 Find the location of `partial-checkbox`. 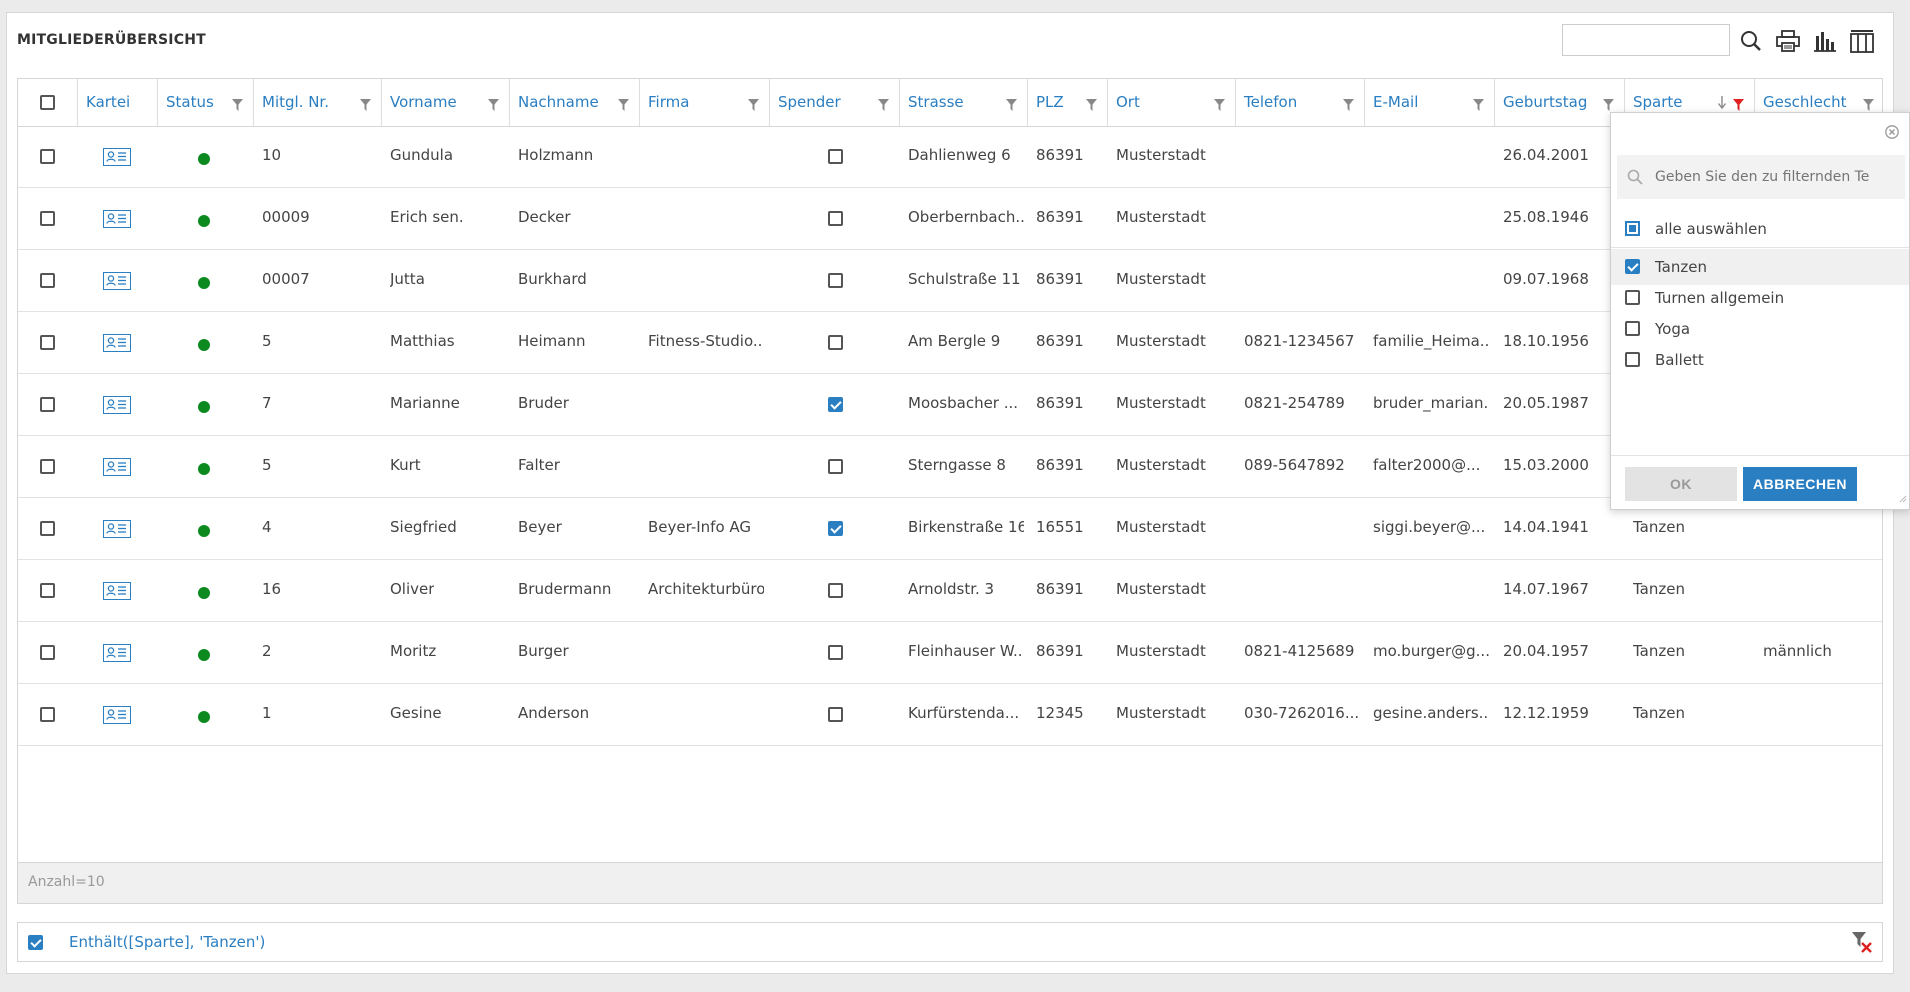

partial-checkbox is located at coordinates (1632, 228).